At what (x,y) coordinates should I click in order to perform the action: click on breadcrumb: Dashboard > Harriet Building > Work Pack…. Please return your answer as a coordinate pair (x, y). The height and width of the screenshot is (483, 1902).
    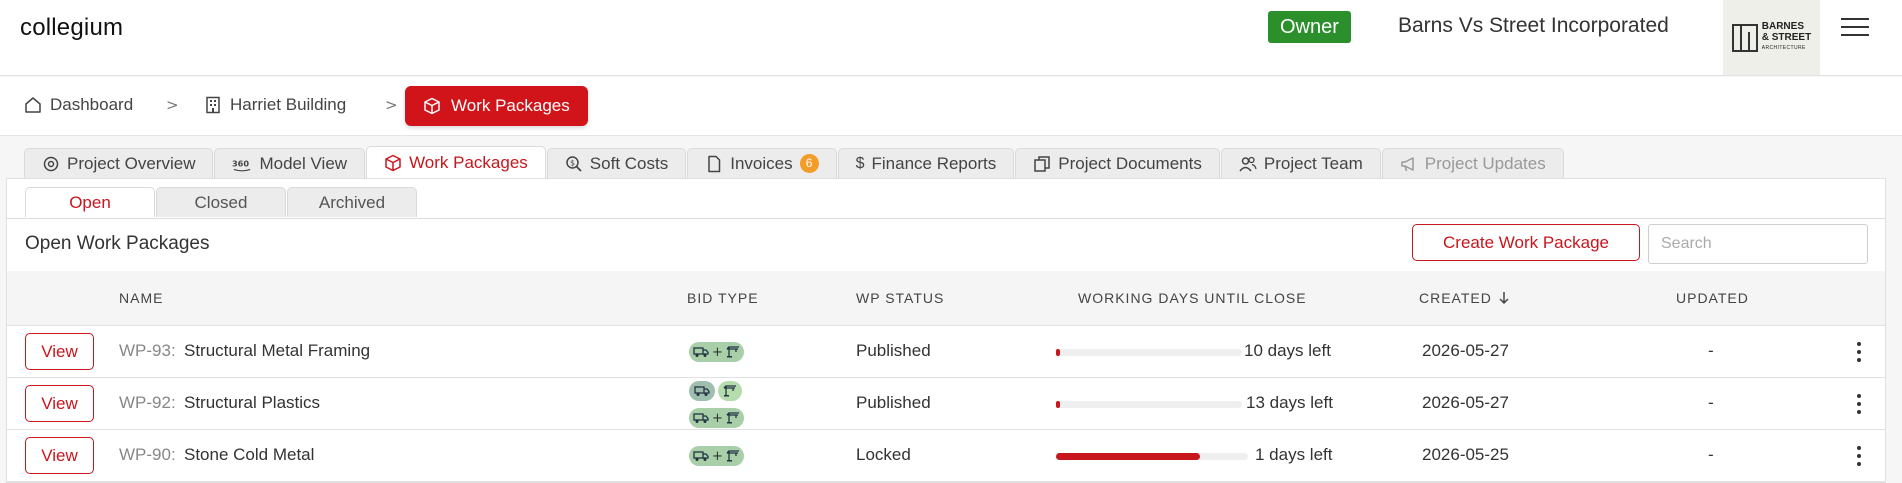
    Looking at the image, I should click on (951, 106).